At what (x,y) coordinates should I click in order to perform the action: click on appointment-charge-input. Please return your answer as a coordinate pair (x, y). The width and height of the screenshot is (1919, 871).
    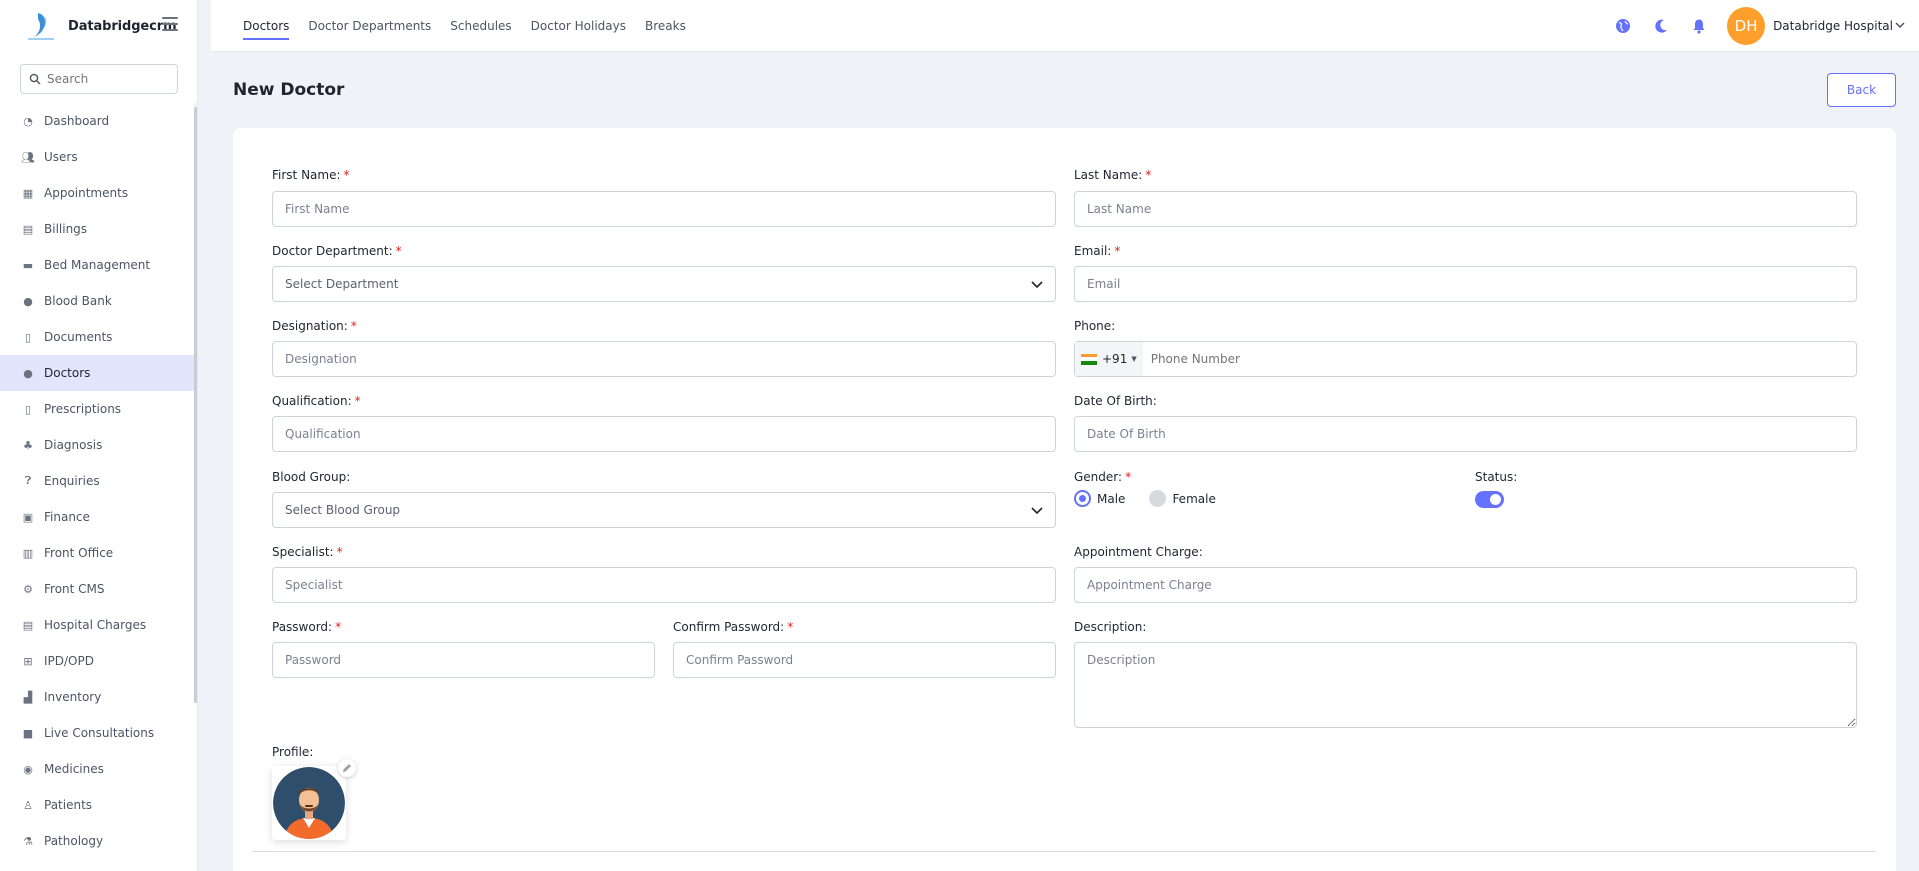
    Looking at the image, I should click on (1465, 585).